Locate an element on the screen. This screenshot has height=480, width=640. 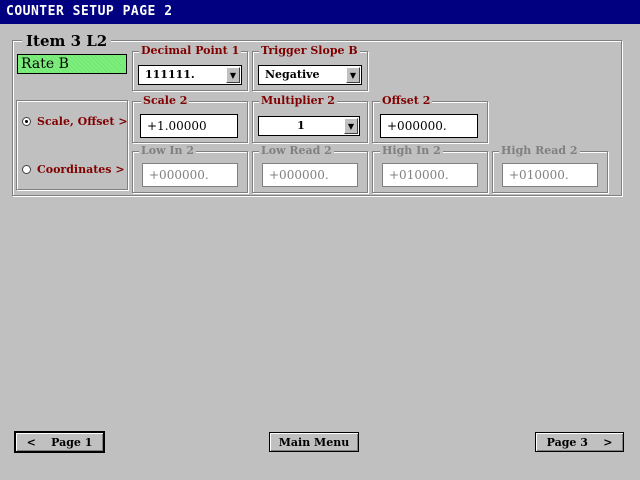
scale-input: +1.00000 is located at coordinates (189, 126).